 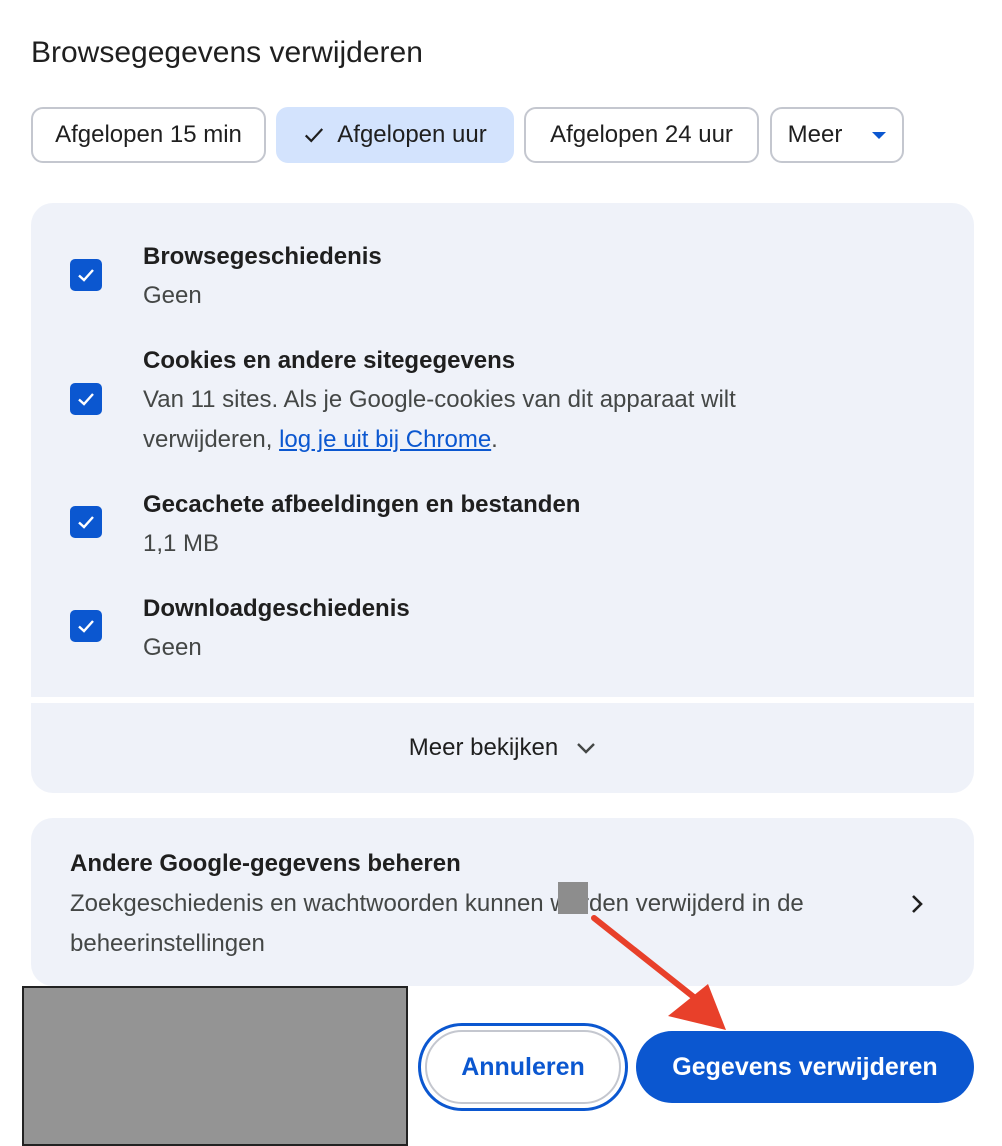 I want to click on chip-last-24-hours: Afgelopen 24 uur, so click(x=641, y=135).